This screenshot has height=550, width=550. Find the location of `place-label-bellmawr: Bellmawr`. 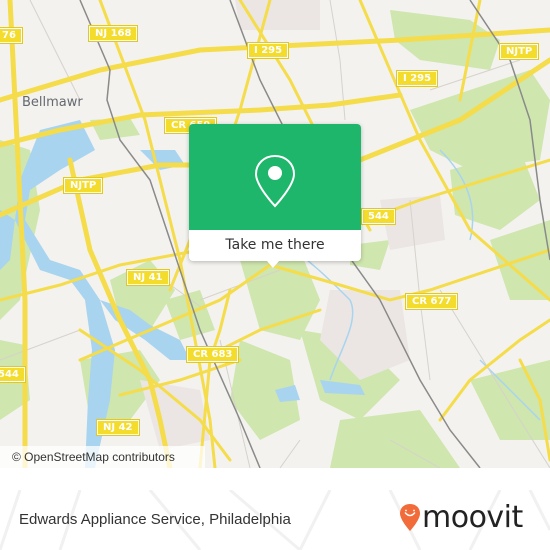

place-label-bellmawr: Bellmawr is located at coordinates (52, 102).